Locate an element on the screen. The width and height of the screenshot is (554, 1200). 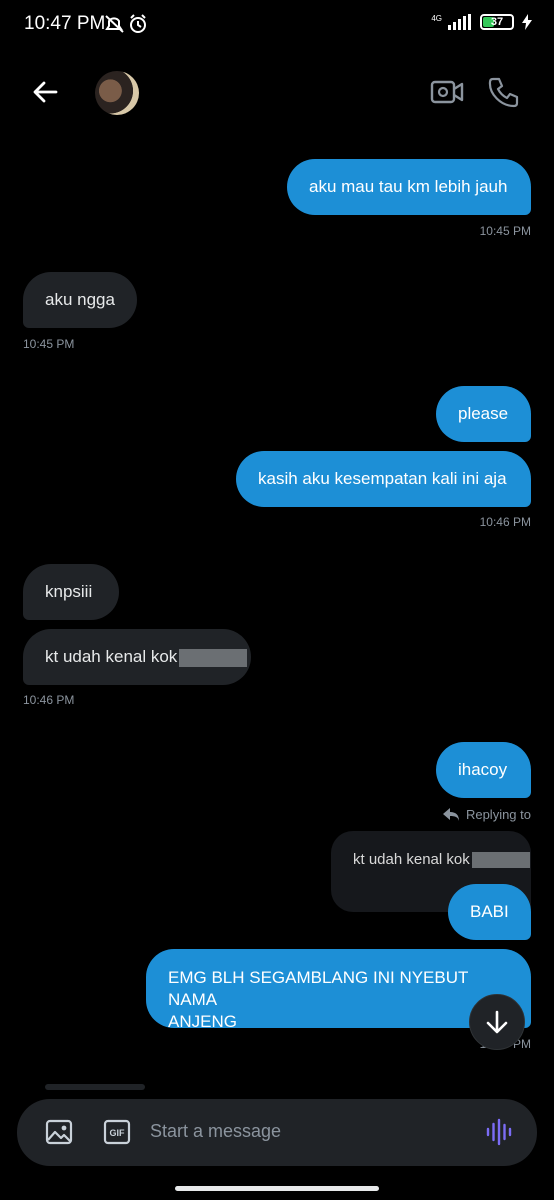
status-left-icons is located at coordinates (127, 26).